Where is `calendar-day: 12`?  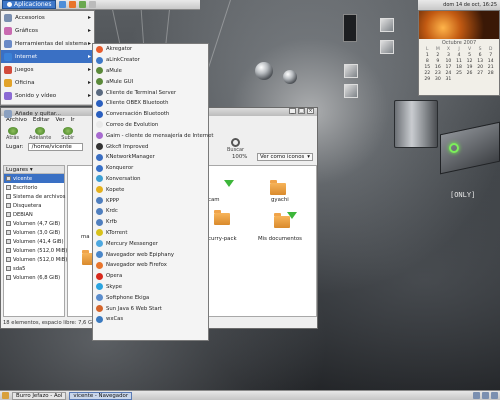 calendar-day: 12 is located at coordinates (469, 61).